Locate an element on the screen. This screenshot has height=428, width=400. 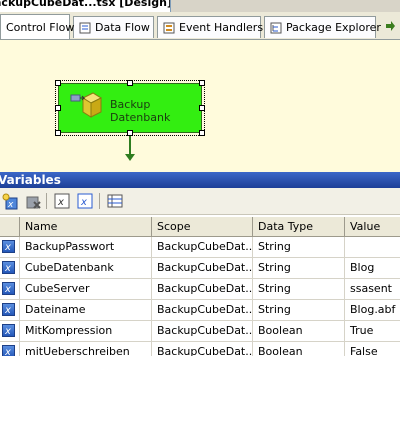
column-header-name: Name is located at coordinates (86, 226).